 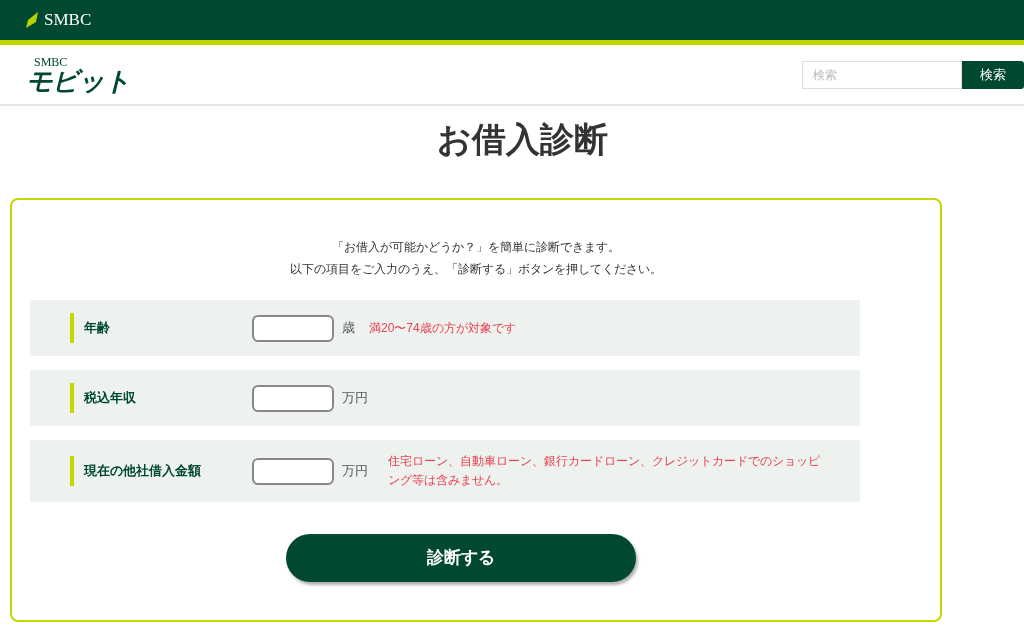 What do you see at coordinates (461, 558) in the screenshot?
I see `submit-button: 診断する` at bounding box center [461, 558].